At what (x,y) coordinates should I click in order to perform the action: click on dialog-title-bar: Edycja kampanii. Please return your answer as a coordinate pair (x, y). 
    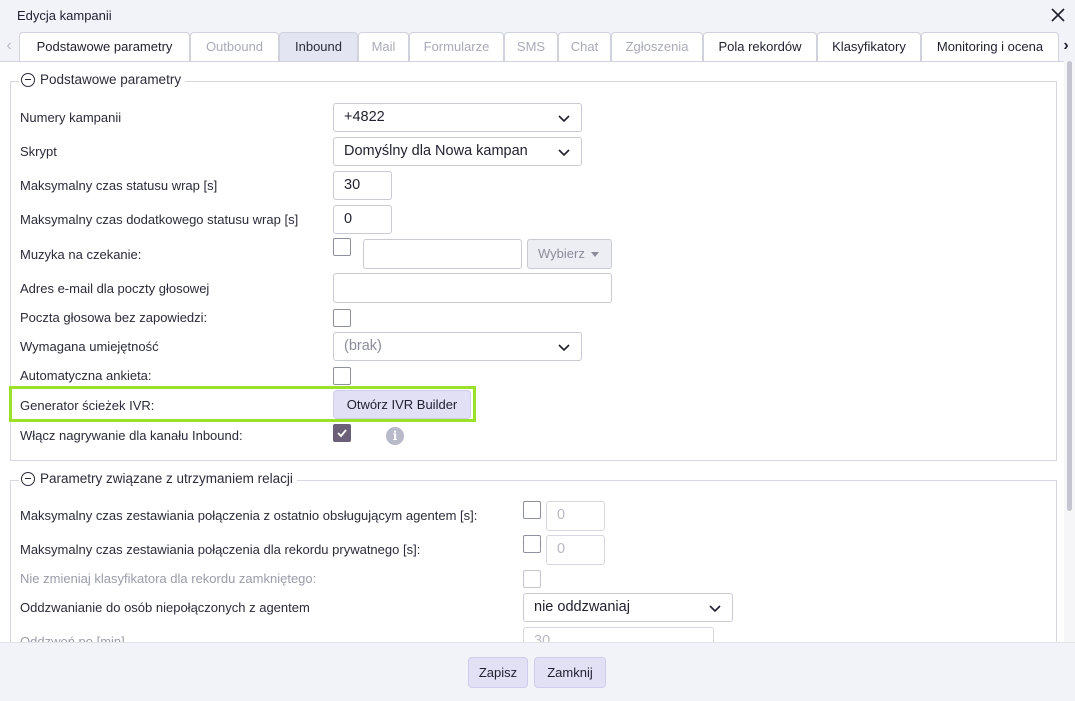
    Looking at the image, I should click on (537, 15).